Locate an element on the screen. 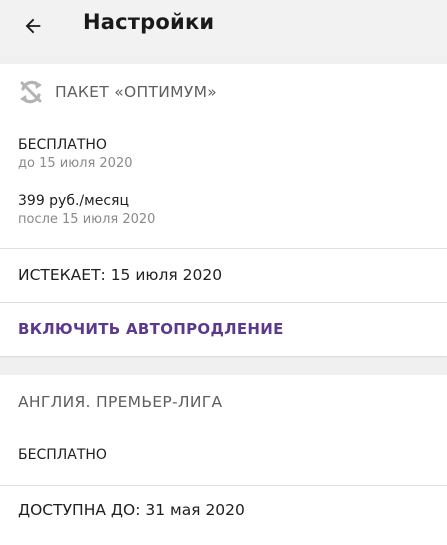  package-title: ПАКЕТ «ОПТИМУМ» is located at coordinates (136, 92).